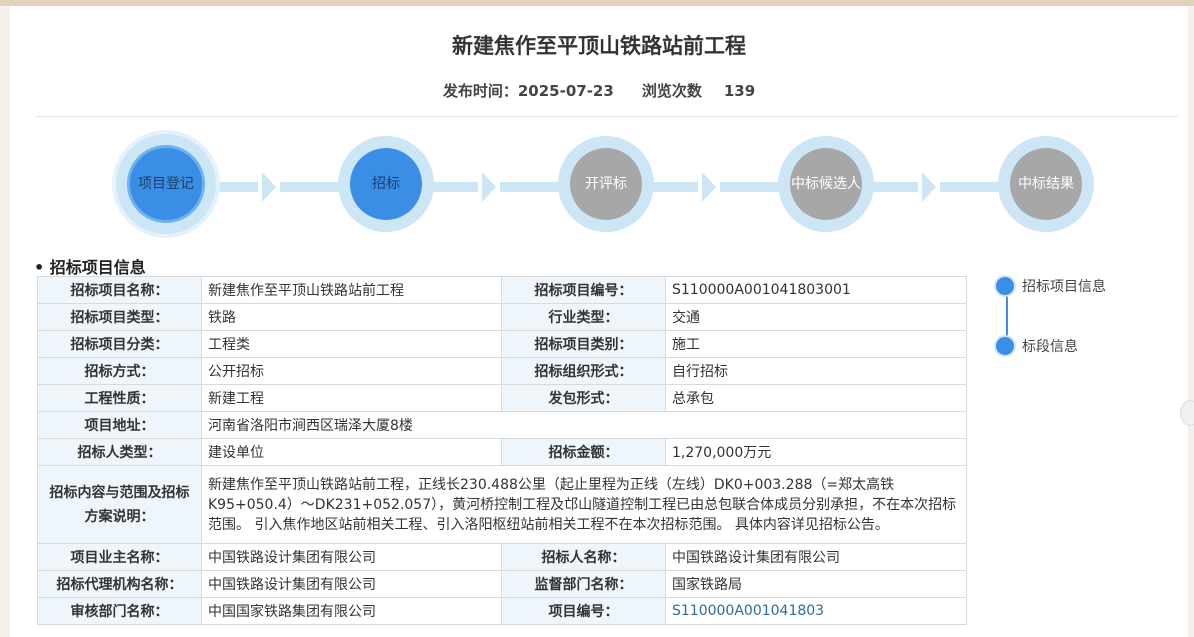  What do you see at coordinates (816, 344) in the screenshot?
I see `field-value: 施工` at bounding box center [816, 344].